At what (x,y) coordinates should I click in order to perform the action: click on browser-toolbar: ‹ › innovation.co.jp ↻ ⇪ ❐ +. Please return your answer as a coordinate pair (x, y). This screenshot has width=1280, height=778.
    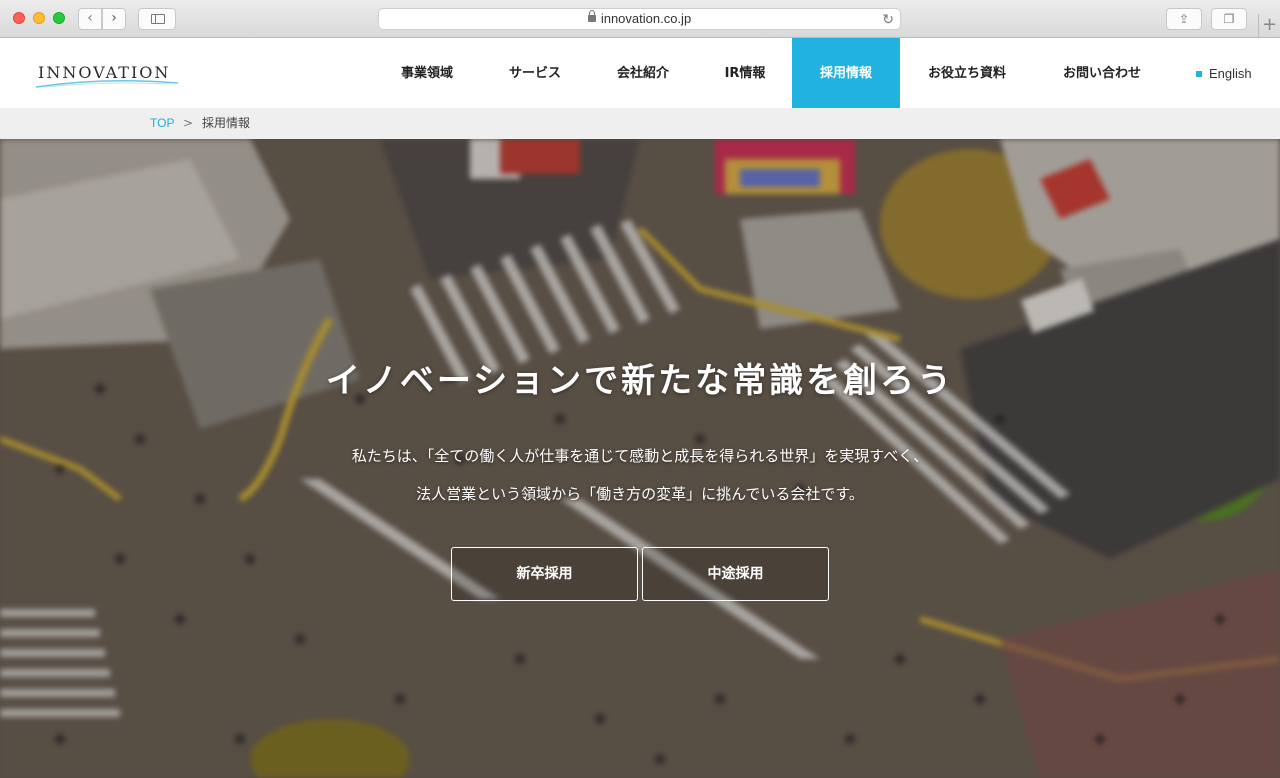
    Looking at the image, I should click on (640, 19).